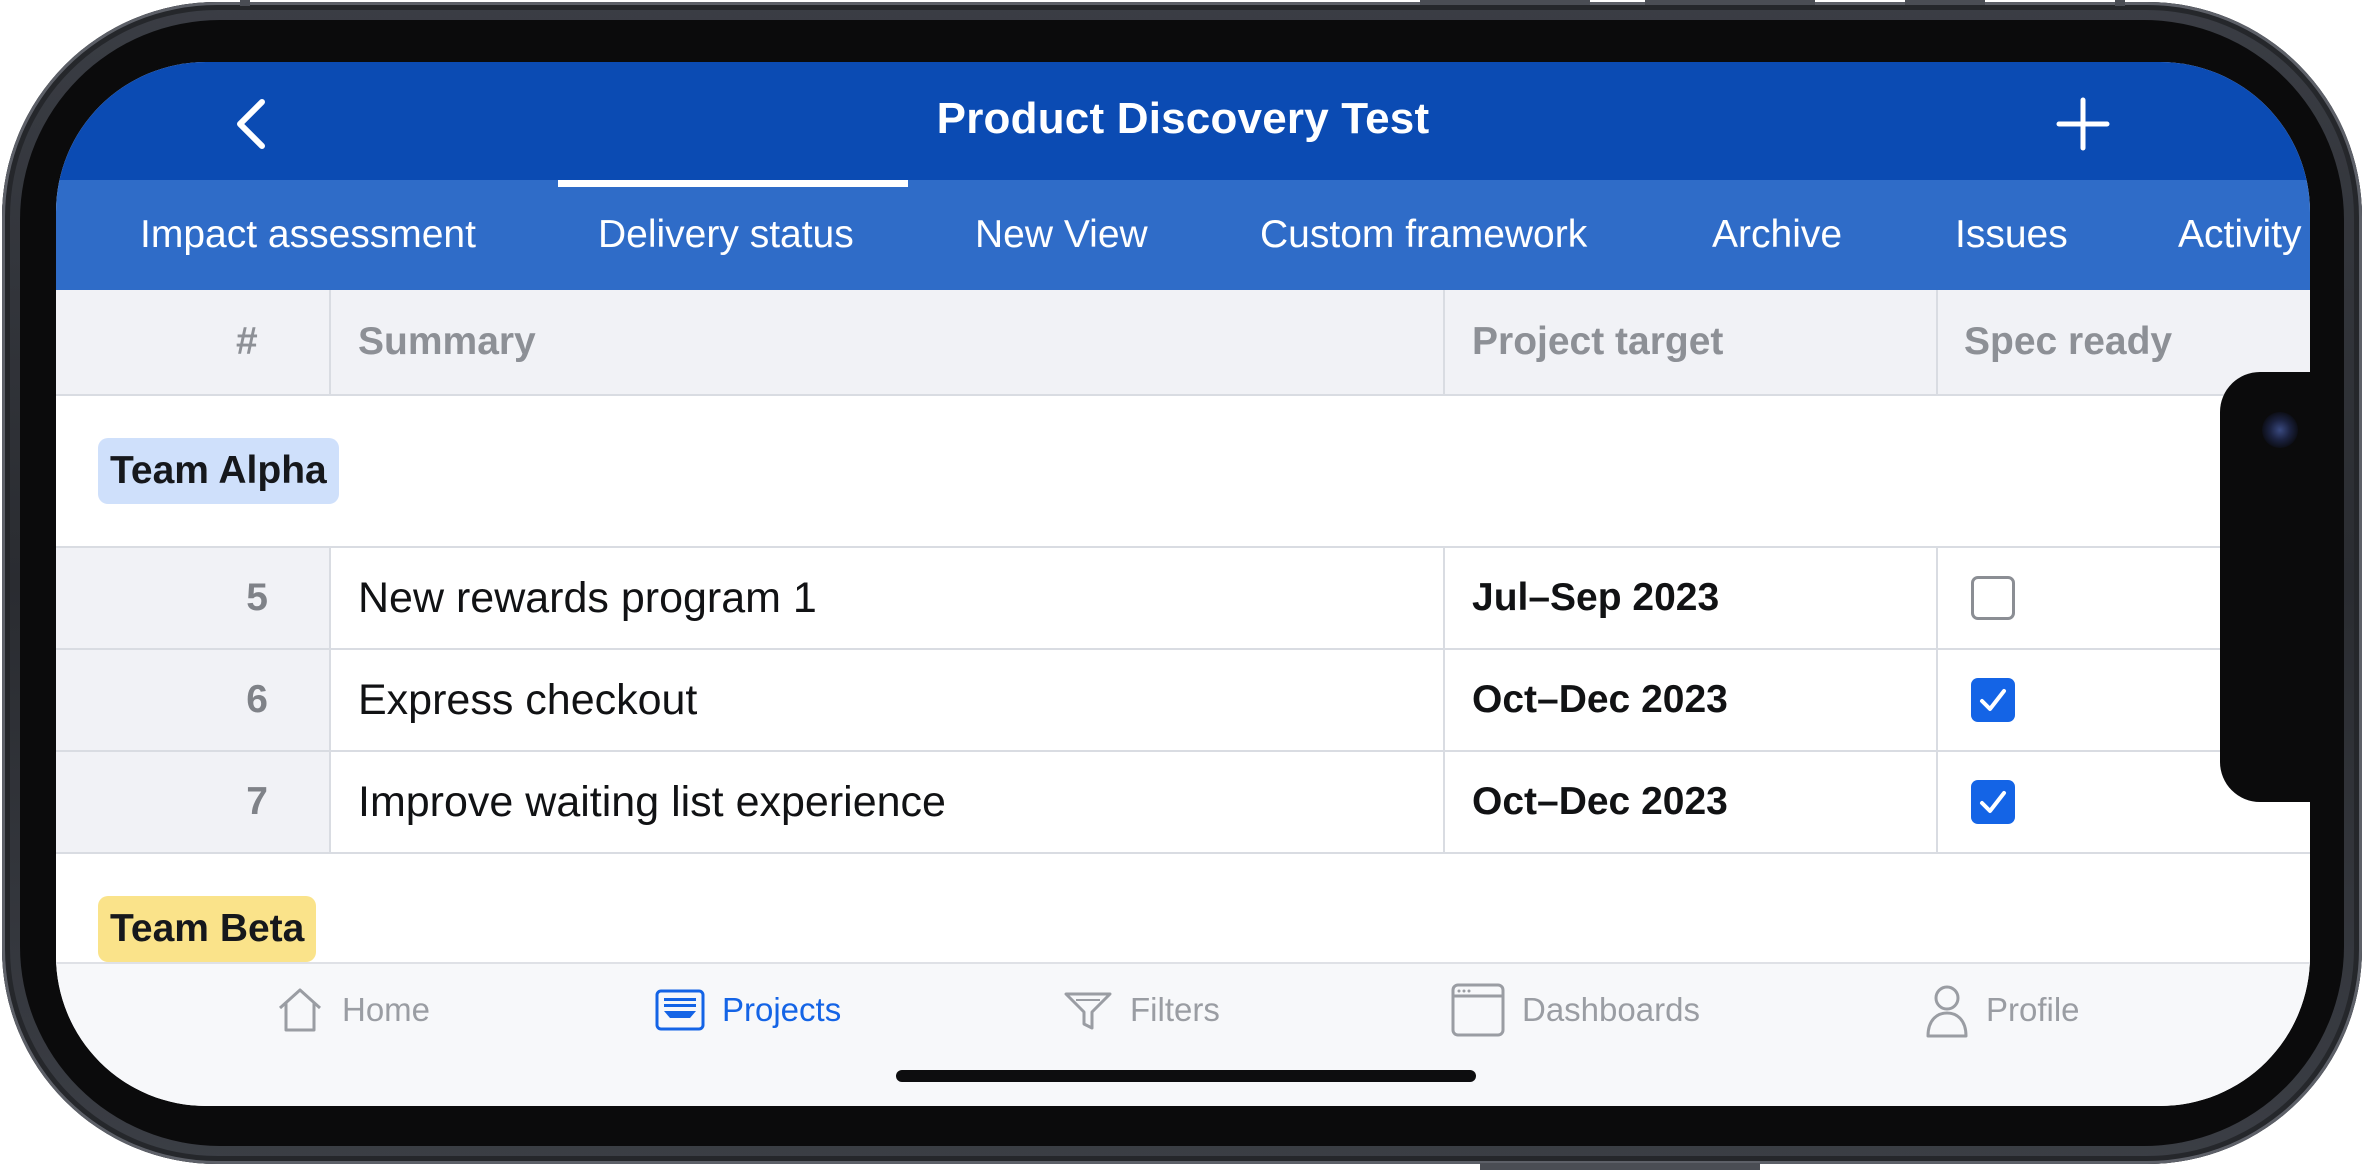 This screenshot has height=1170, width=2367. I want to click on nav-home: Home, so click(352, 1010).